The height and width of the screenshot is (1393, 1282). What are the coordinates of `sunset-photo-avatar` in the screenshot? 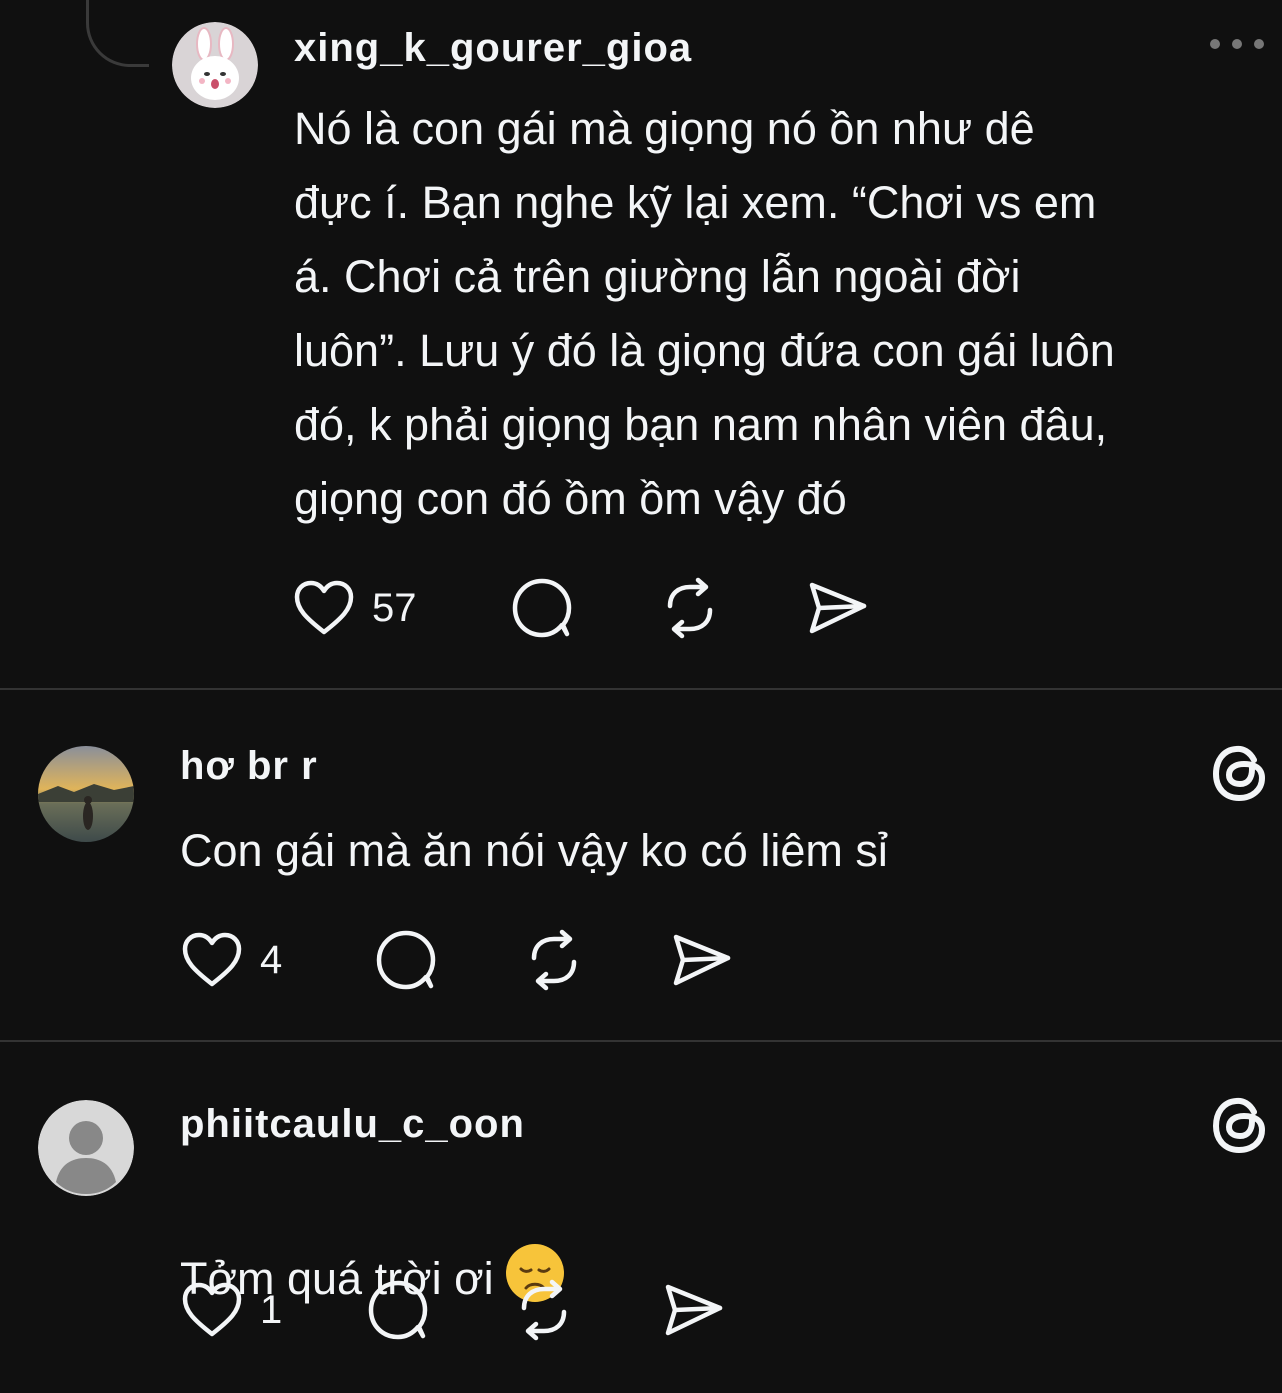 It's located at (86, 794).